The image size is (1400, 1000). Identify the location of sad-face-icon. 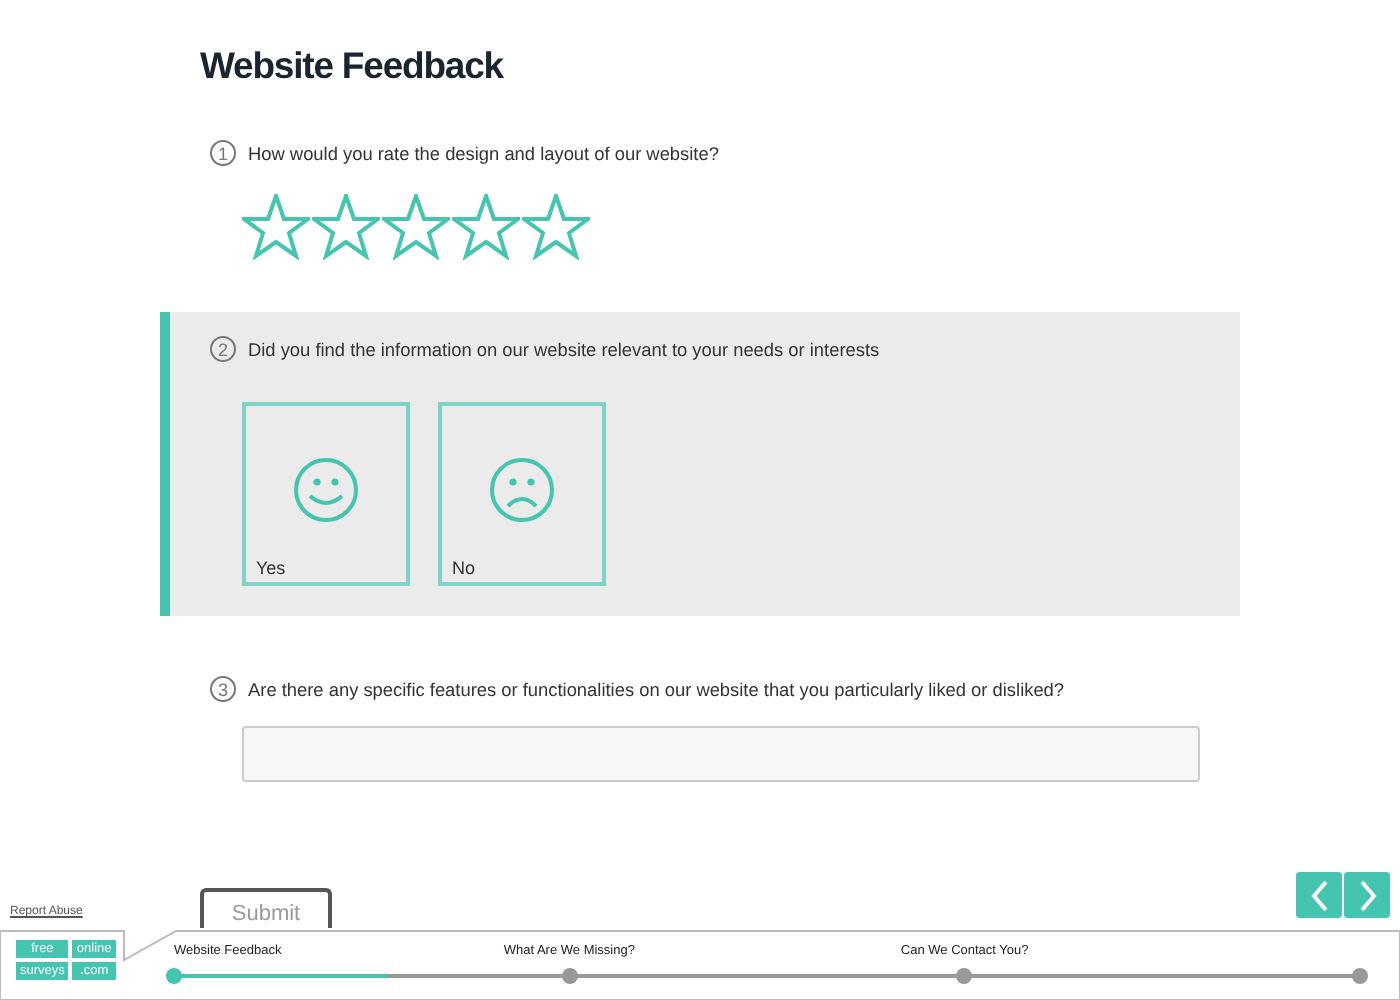
(522, 490).